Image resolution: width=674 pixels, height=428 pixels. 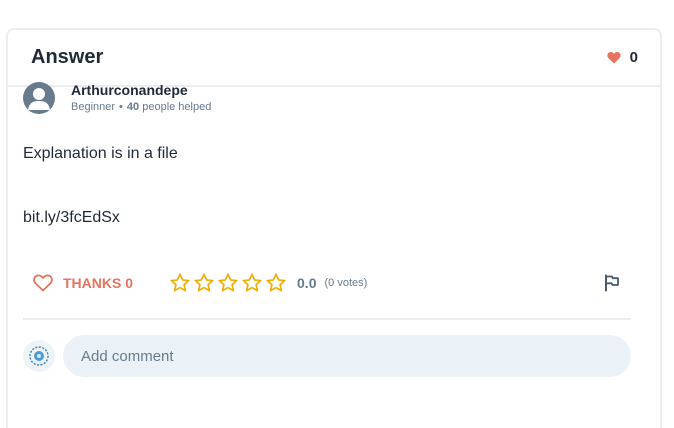 I want to click on author-rank: Beginner, so click(x=93, y=107).